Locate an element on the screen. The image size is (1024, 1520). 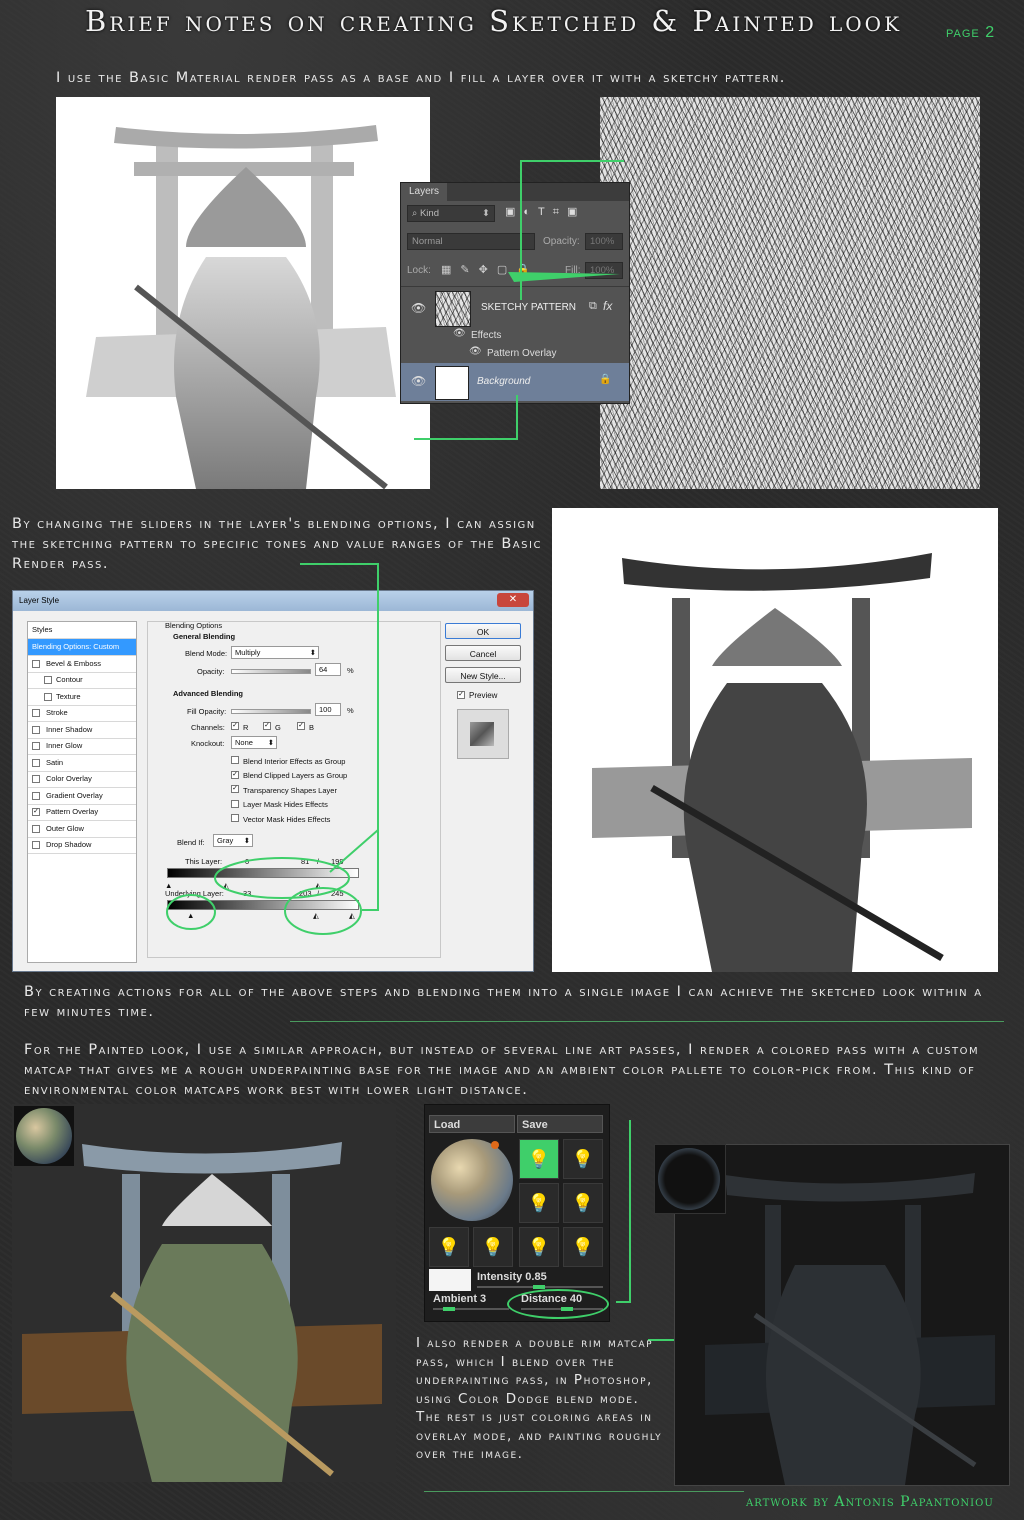
matcap-preview-sphere is located at coordinates (472, 1180).